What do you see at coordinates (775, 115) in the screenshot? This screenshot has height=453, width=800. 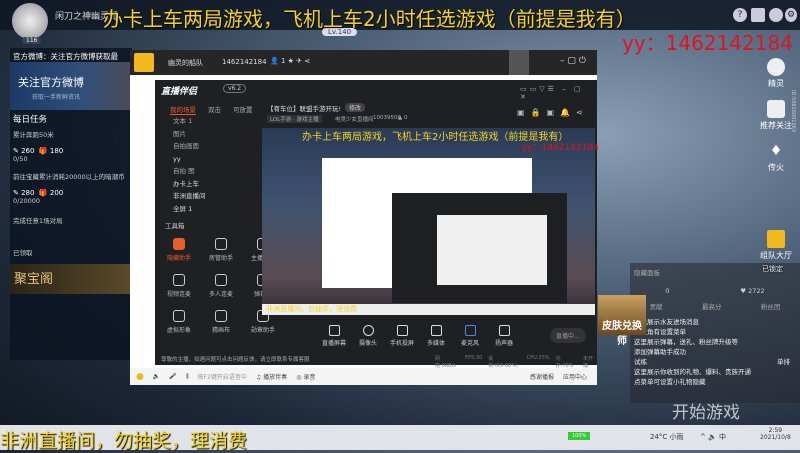 I see `sidebar-follow: 推荐关注` at bounding box center [775, 115].